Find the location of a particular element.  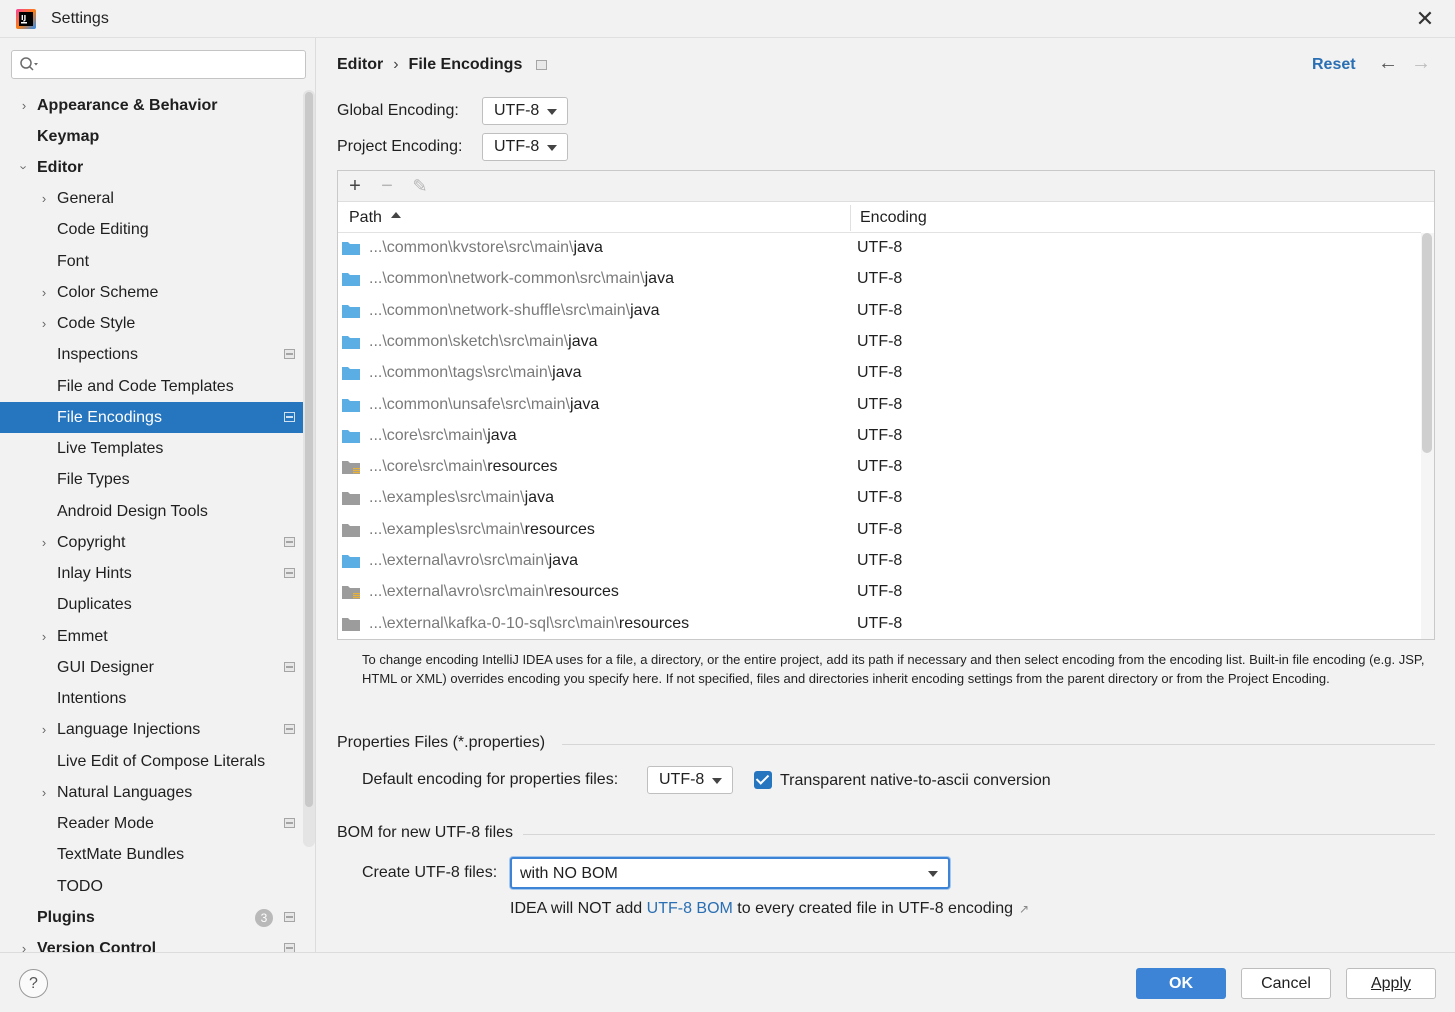

sidebar-item-textmate-bundles: TextMate Bundles is located at coordinates (151, 854).